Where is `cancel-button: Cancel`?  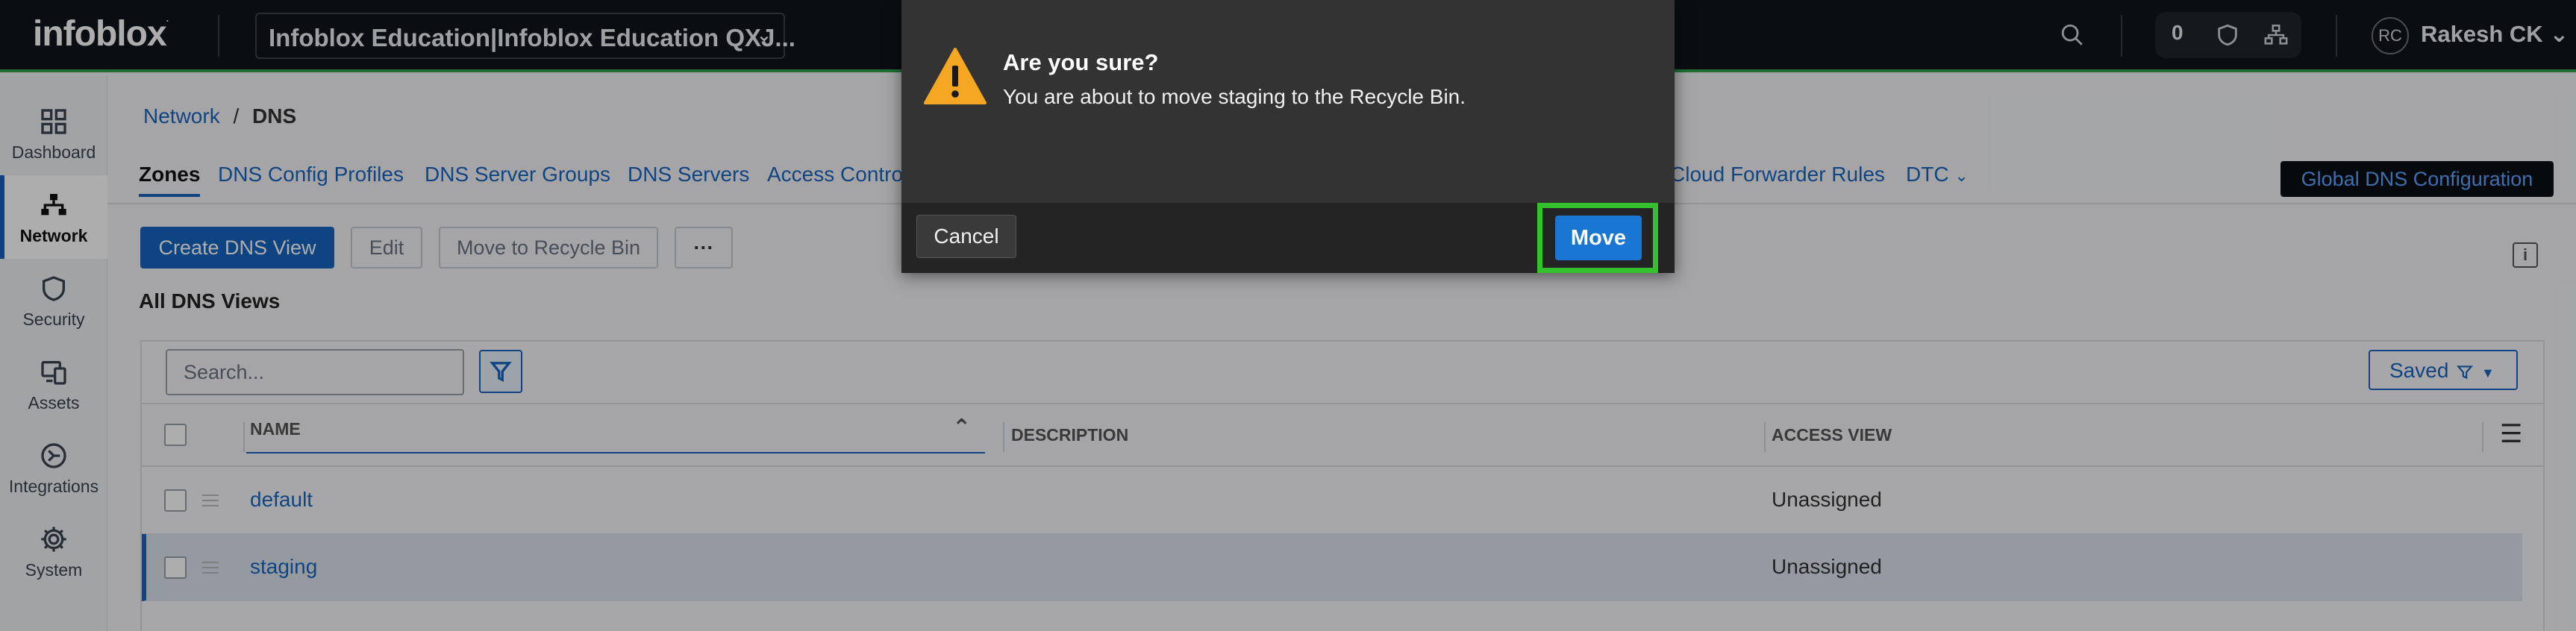 cancel-button: Cancel is located at coordinates (966, 236).